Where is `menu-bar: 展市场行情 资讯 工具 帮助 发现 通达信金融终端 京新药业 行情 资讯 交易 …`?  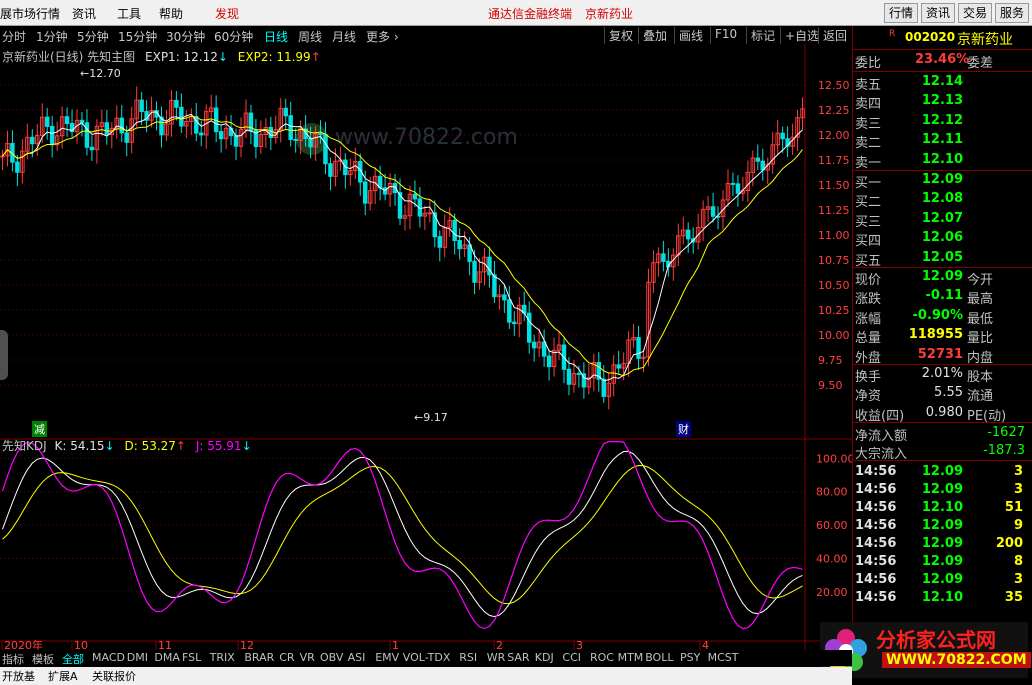
menu-bar: 展市场行情 资讯 工具 帮助 发现 通达信金融终端 京新药业 行情 资讯 交易 … is located at coordinates (516, 13).